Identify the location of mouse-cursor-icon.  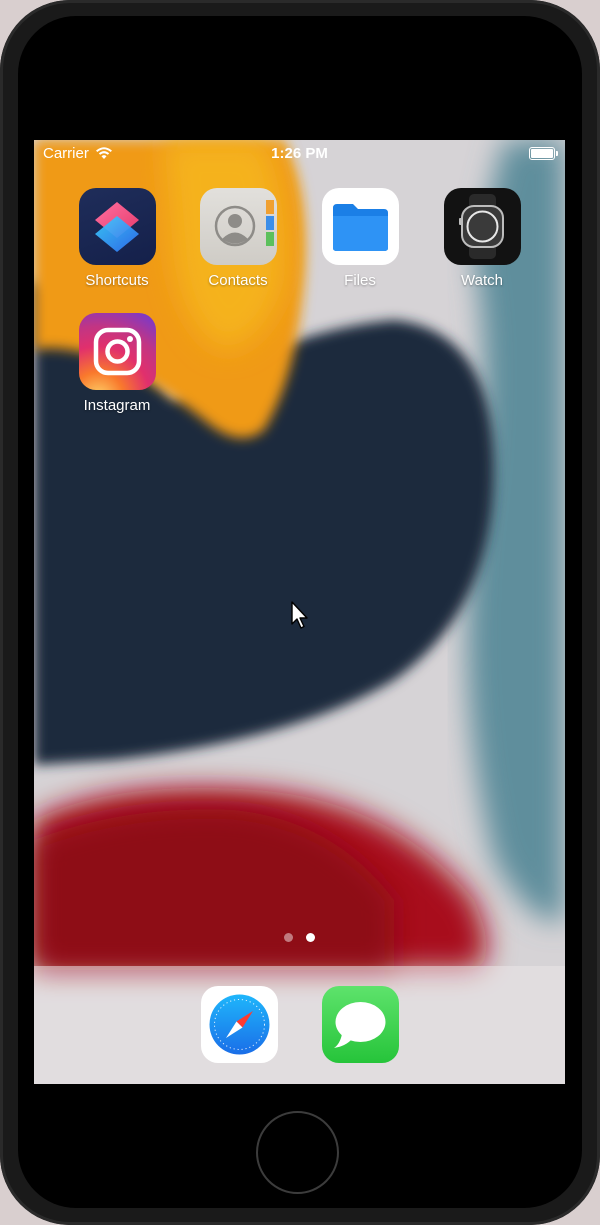
(299, 615).